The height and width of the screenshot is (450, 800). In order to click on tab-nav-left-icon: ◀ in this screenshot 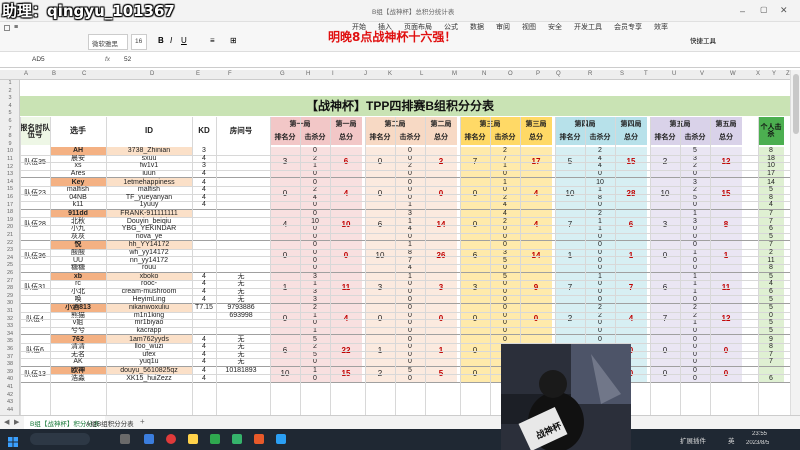, I will do `click(6, 422)`.